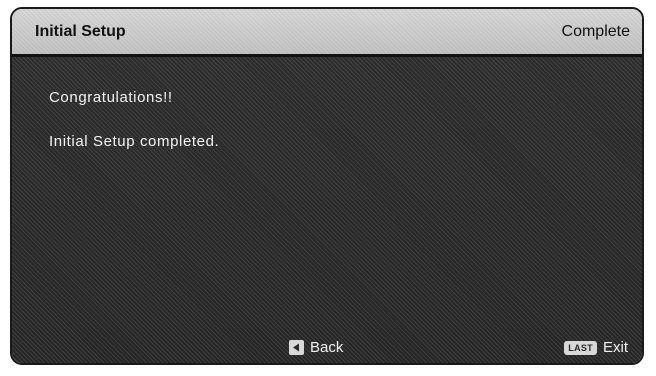 Image resolution: width=656 pixels, height=376 pixels. I want to click on footer-bar: Back LAST Exit, so click(327, 349).